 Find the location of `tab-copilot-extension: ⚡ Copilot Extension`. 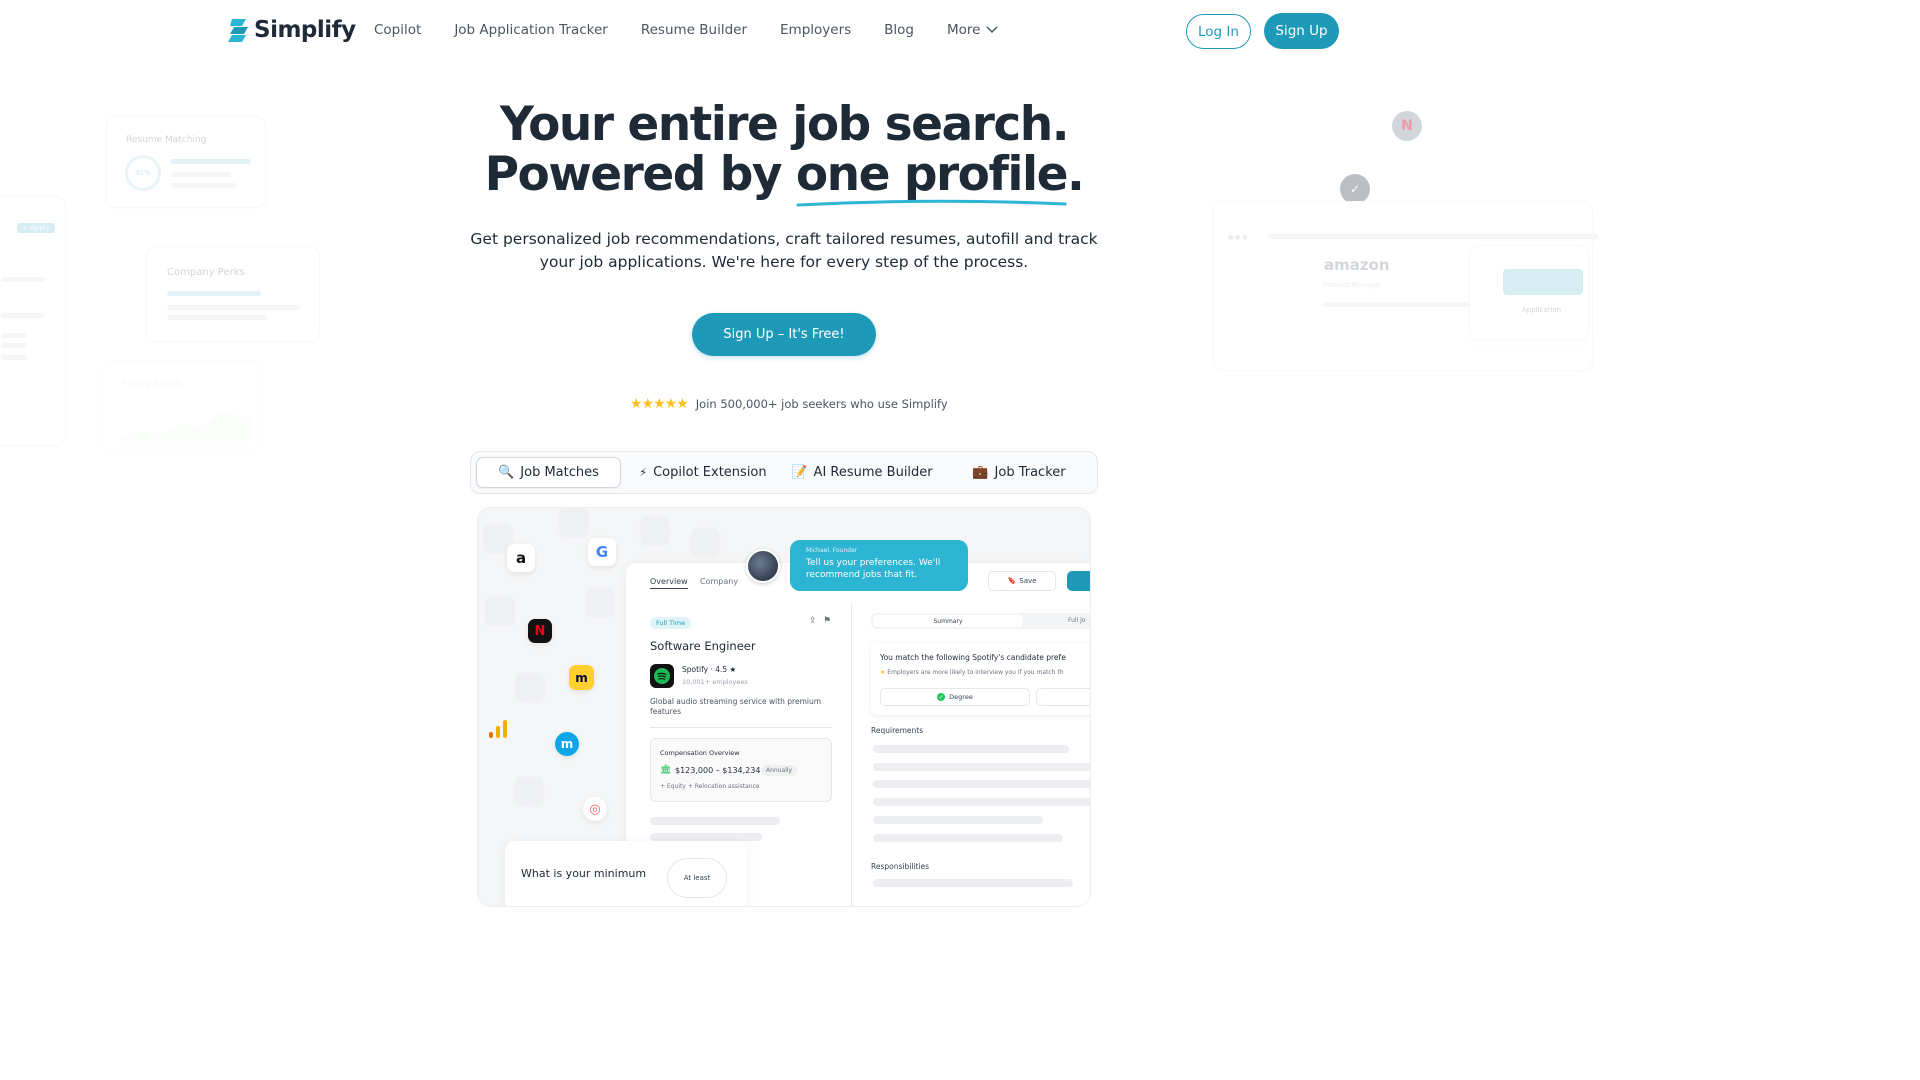

tab-copilot-extension: ⚡ Copilot Extension is located at coordinates (703, 472).